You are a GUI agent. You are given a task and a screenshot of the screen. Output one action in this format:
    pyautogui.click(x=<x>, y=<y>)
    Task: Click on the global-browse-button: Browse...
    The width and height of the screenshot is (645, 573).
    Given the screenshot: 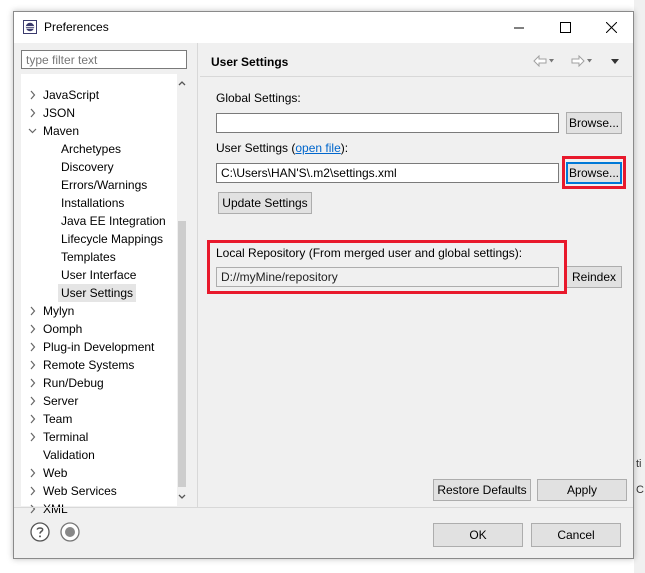 What is the action you would take?
    pyautogui.click(x=594, y=123)
    